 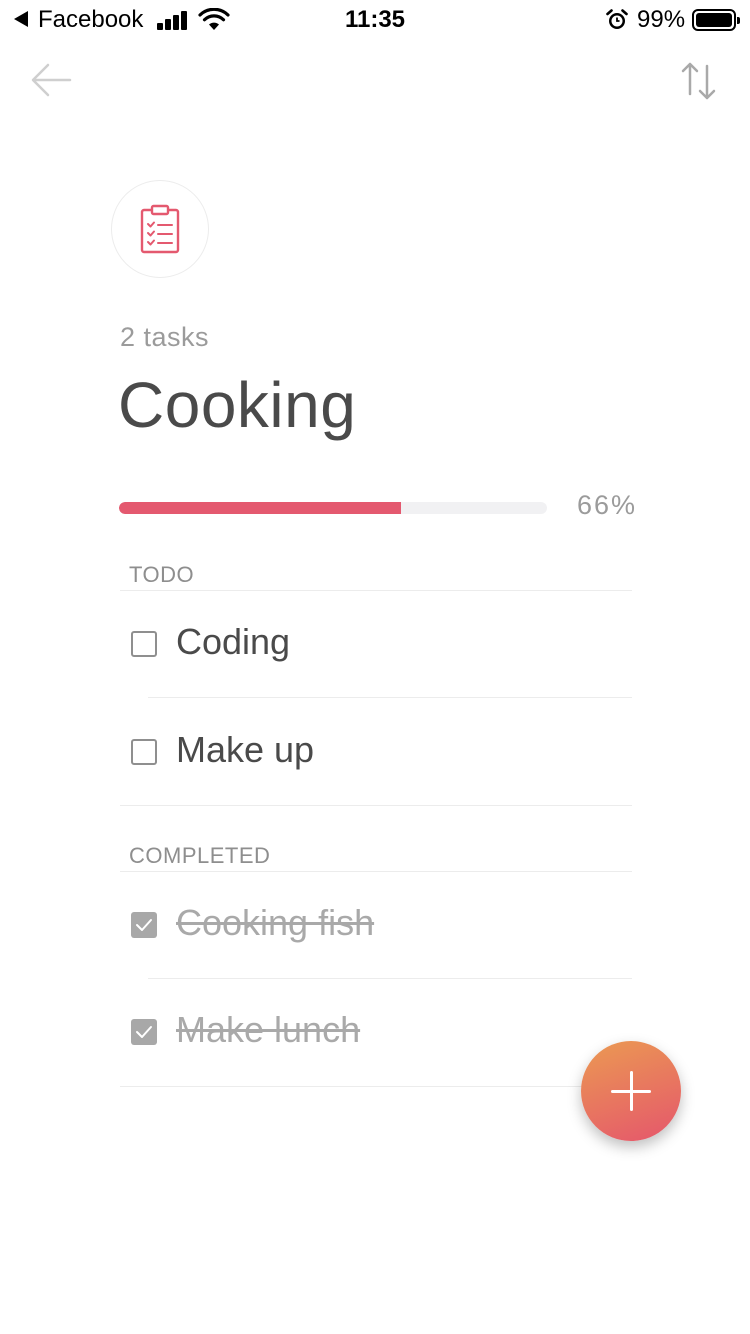 What do you see at coordinates (237, 405) in the screenshot?
I see `list-title: Cooking` at bounding box center [237, 405].